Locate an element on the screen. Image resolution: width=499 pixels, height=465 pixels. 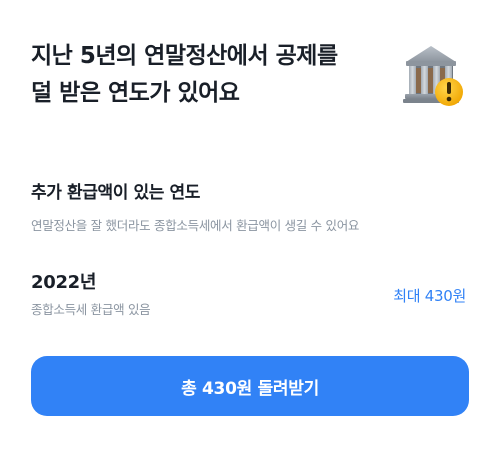
refund-year: 2022년 is located at coordinates (64, 282).